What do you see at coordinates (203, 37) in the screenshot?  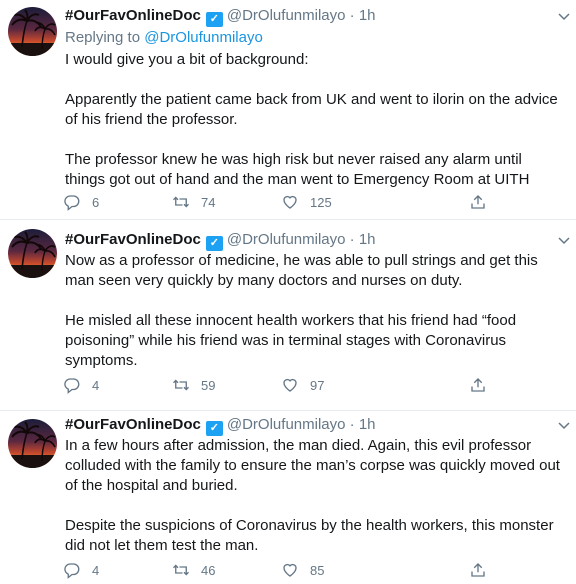 I see `replying-to-mention: @DrOlufunmilayo` at bounding box center [203, 37].